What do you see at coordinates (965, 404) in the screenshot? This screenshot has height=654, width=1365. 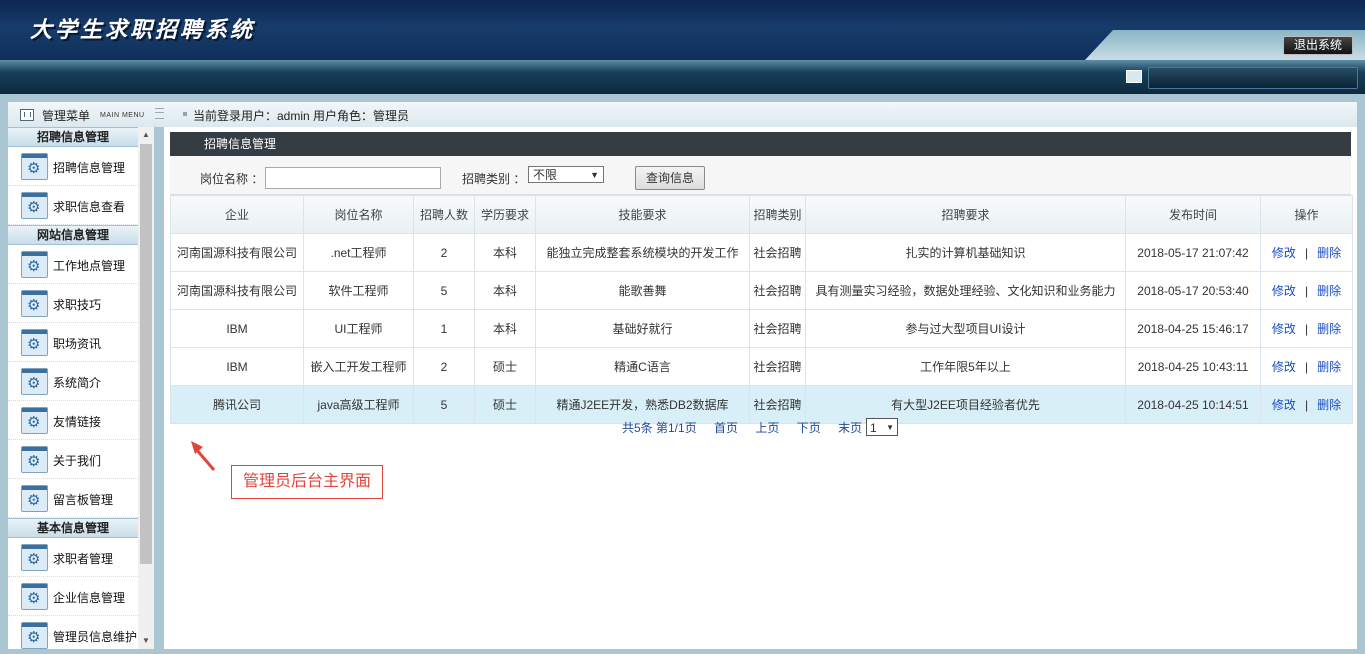 I see `table-cell: 有大型J2EE项目经验者优先` at bounding box center [965, 404].